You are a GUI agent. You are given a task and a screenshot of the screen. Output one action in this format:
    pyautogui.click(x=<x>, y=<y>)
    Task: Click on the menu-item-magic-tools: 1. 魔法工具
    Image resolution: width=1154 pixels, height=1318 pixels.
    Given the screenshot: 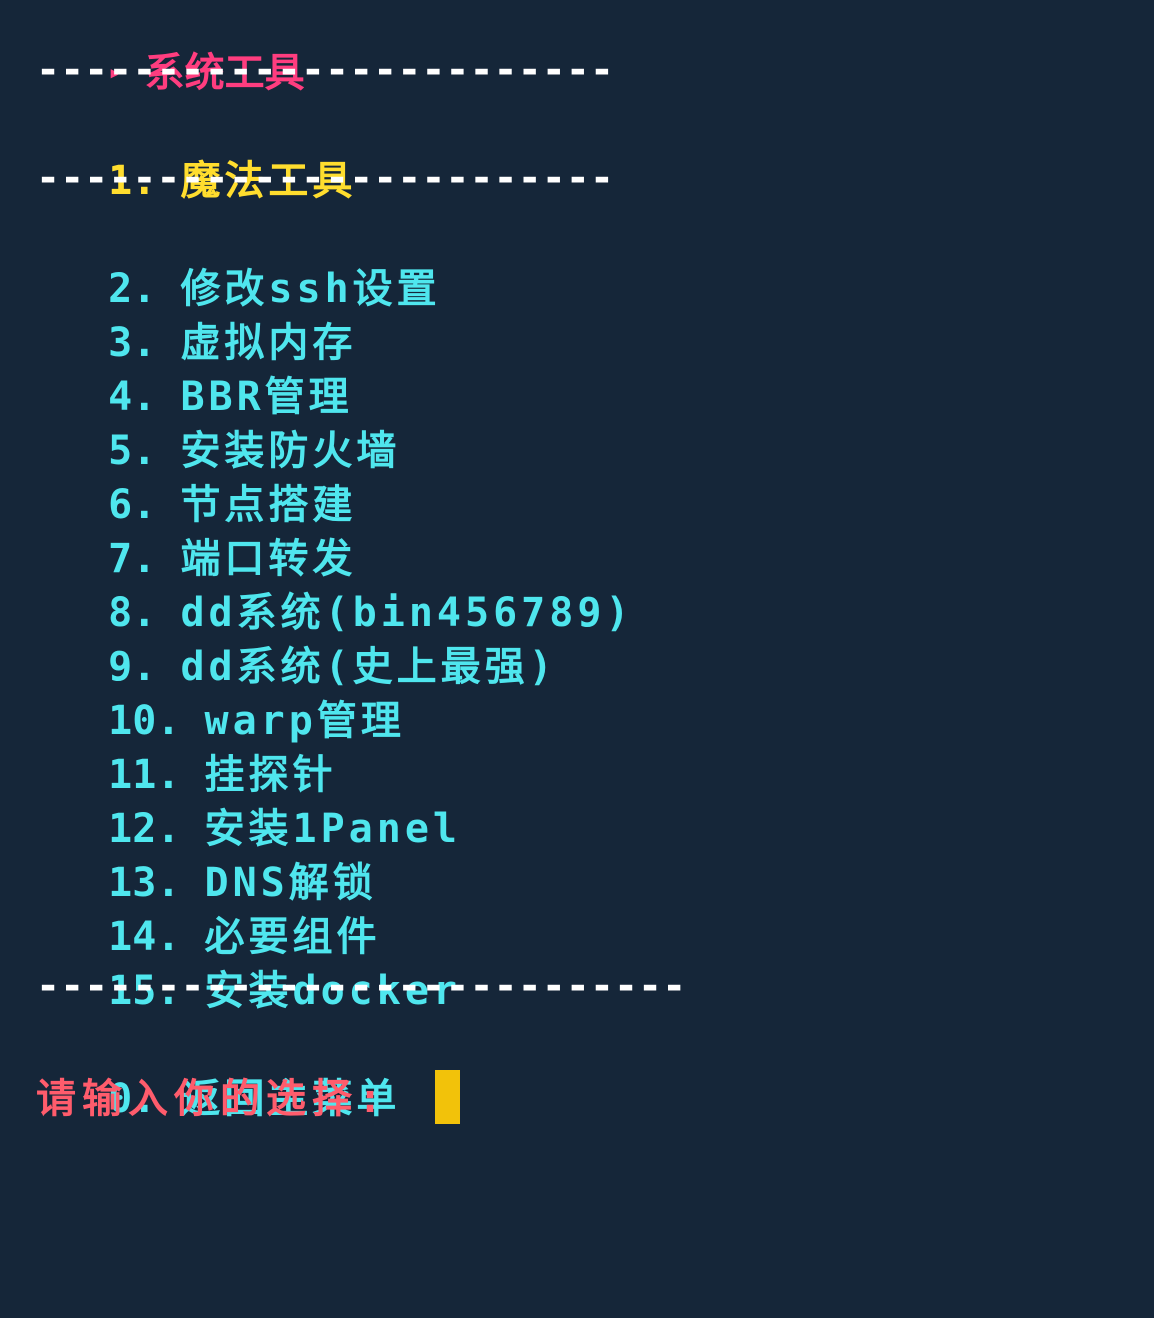 What is the action you would take?
    pyautogui.click(x=208, y=152)
    